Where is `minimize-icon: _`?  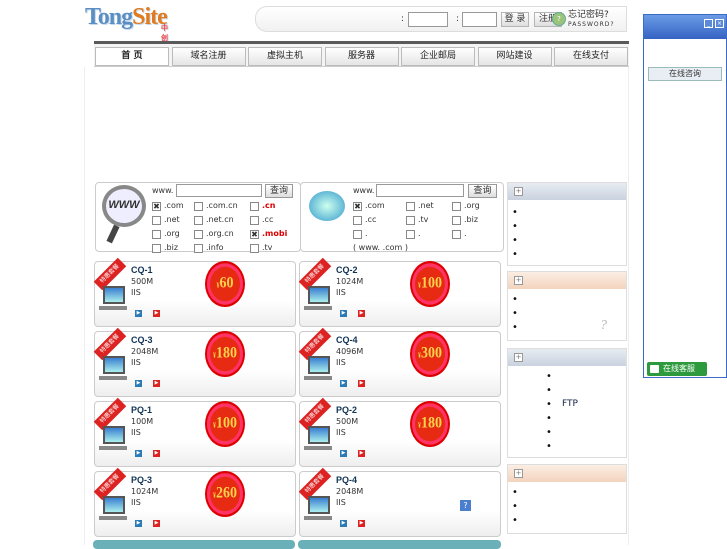
minimize-icon: _ is located at coordinates (708, 23).